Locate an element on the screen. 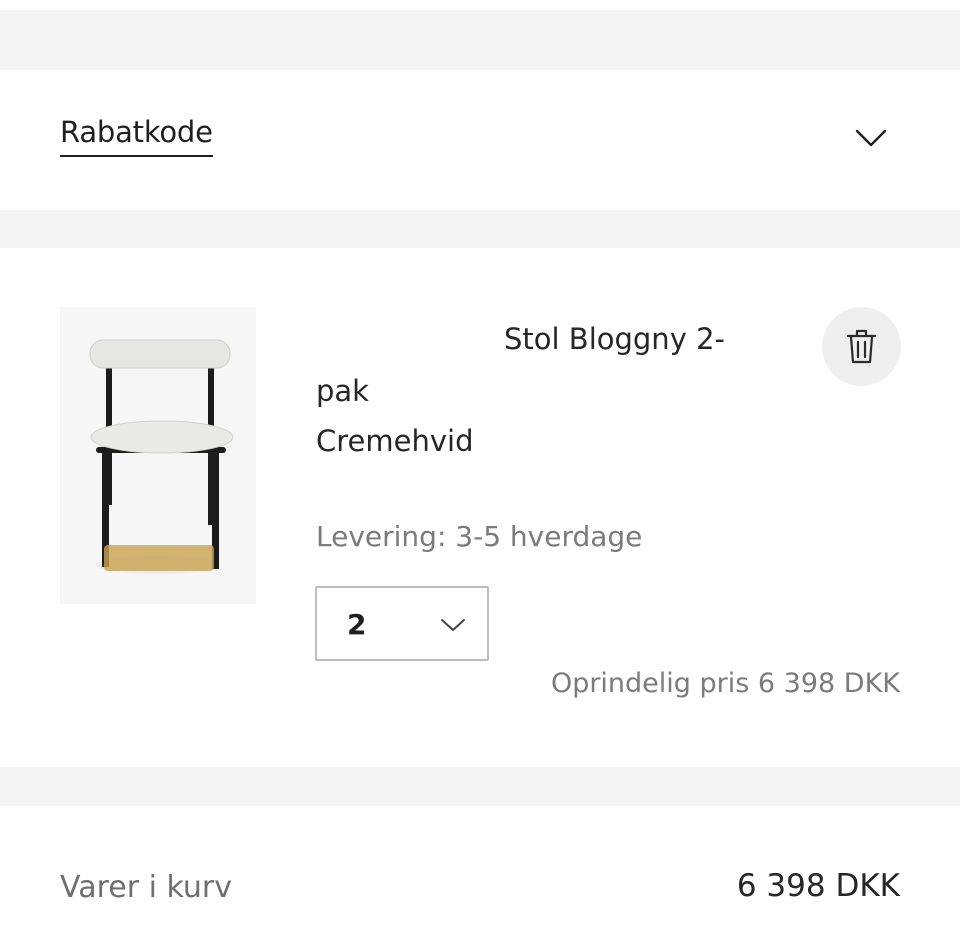  product-image is located at coordinates (158, 455).